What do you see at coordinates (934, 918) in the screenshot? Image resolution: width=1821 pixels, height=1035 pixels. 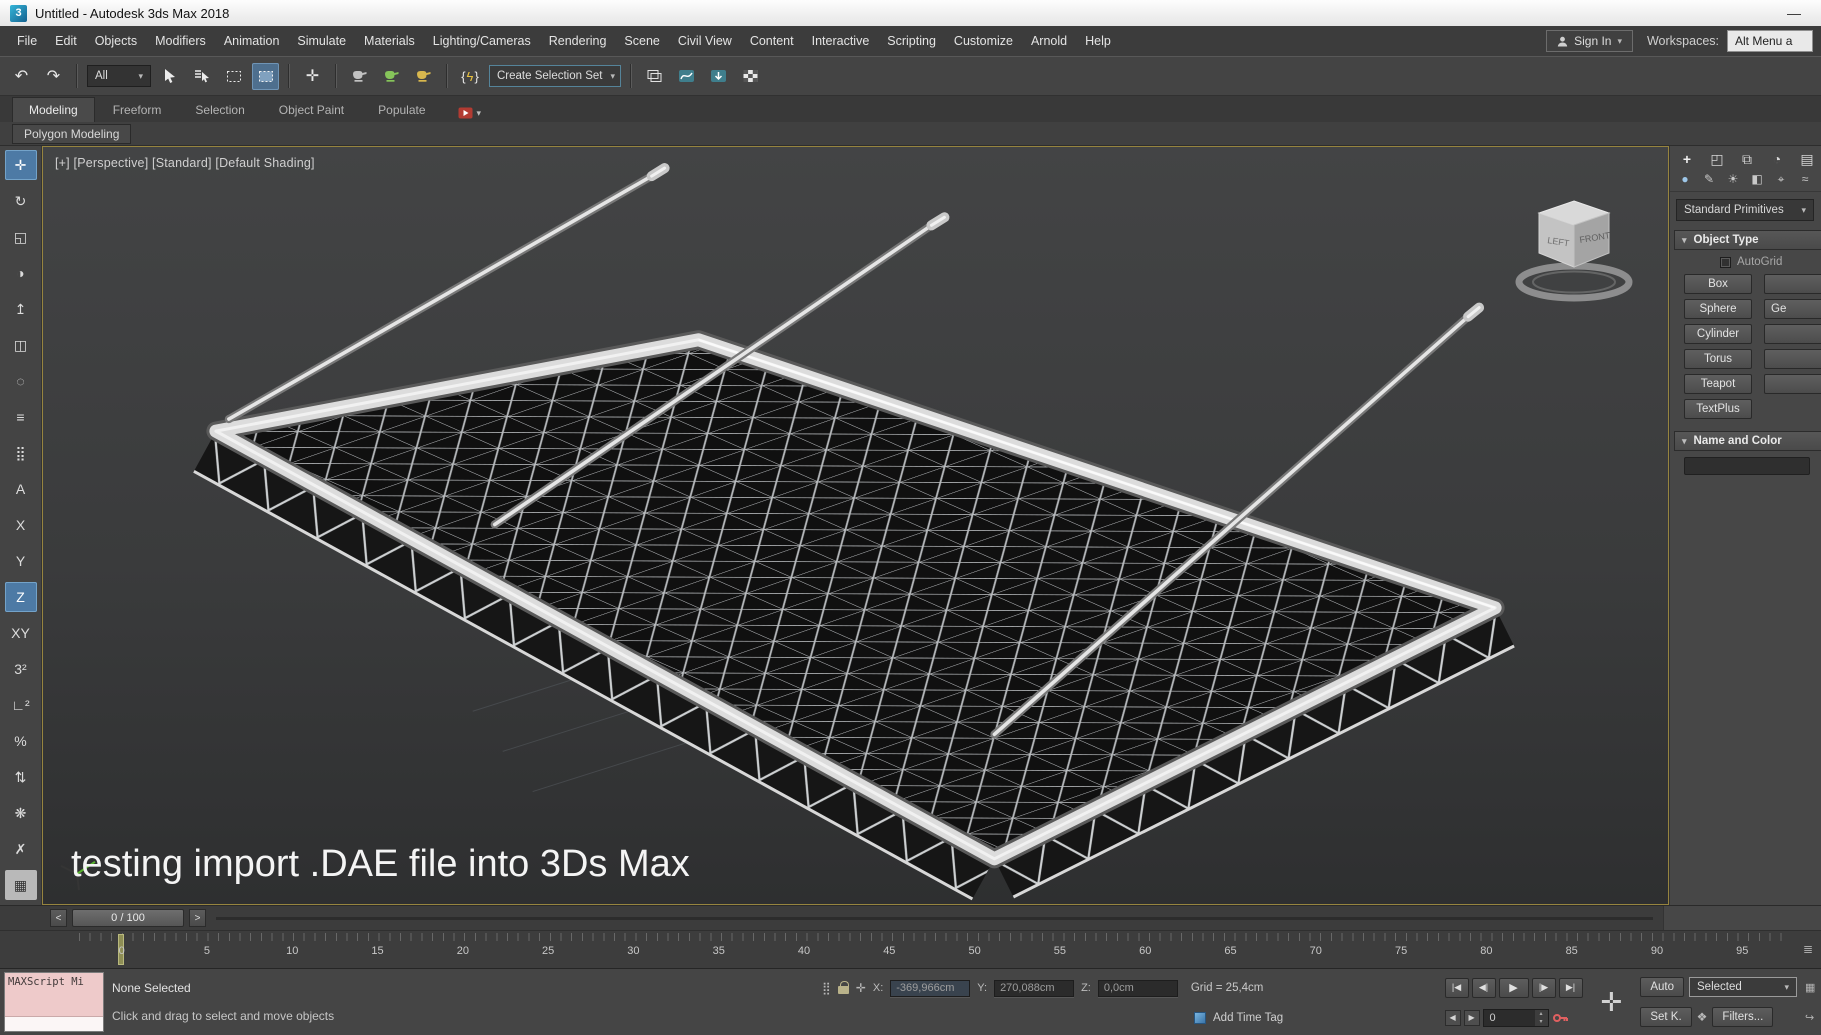 I see `time-slider-track` at bounding box center [934, 918].